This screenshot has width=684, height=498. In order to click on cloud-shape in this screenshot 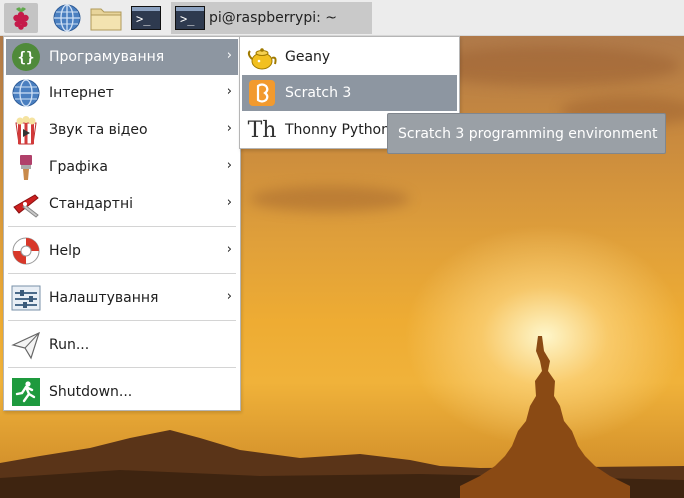, I will do `click(330, 199)`.